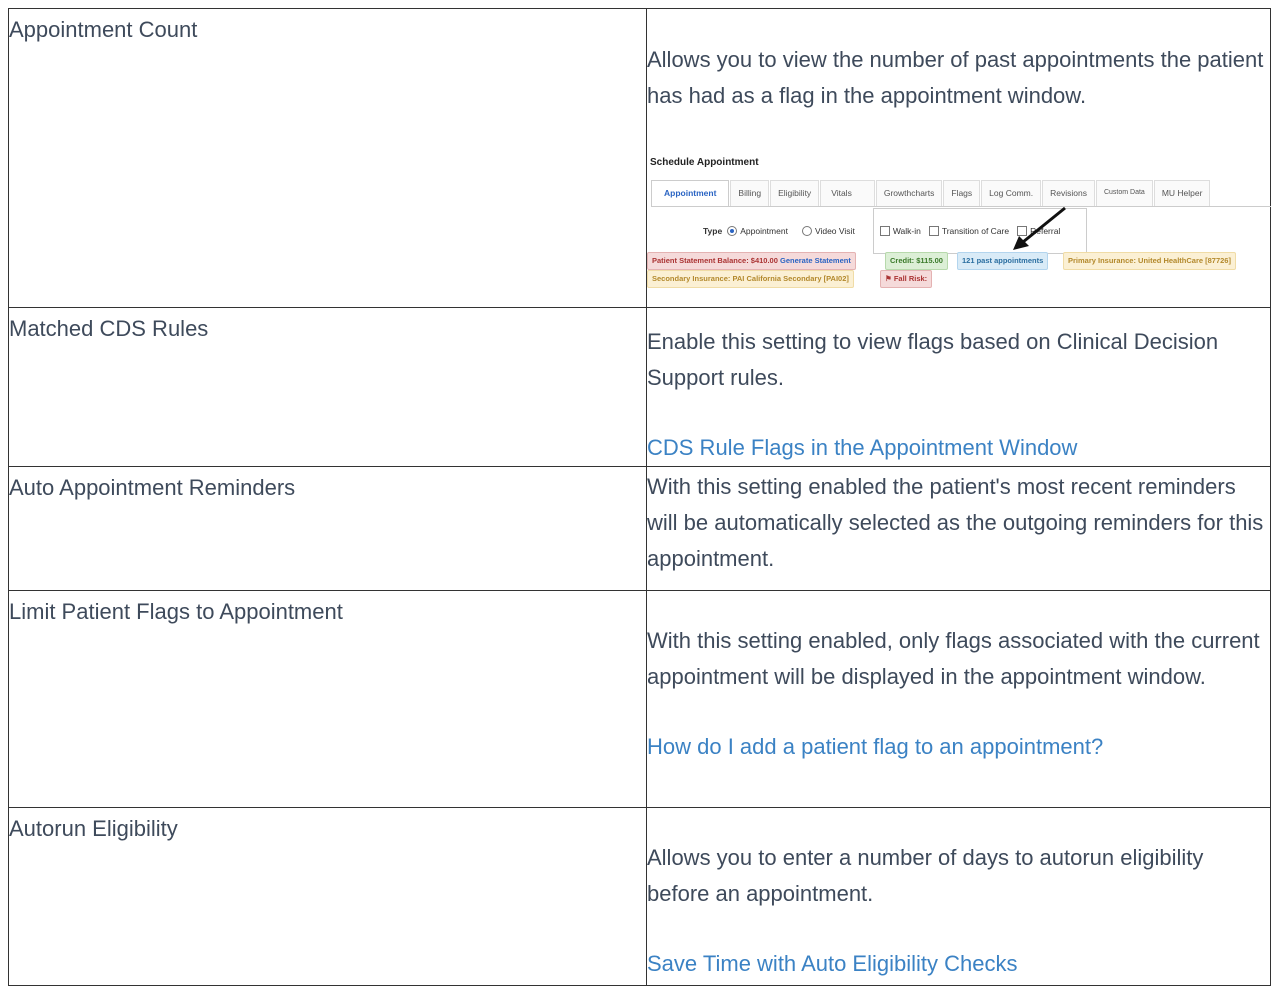  Describe the element at coordinates (327, 699) in the screenshot. I see `setting-name-cell: Limit Patient Flags to Appointment` at that location.